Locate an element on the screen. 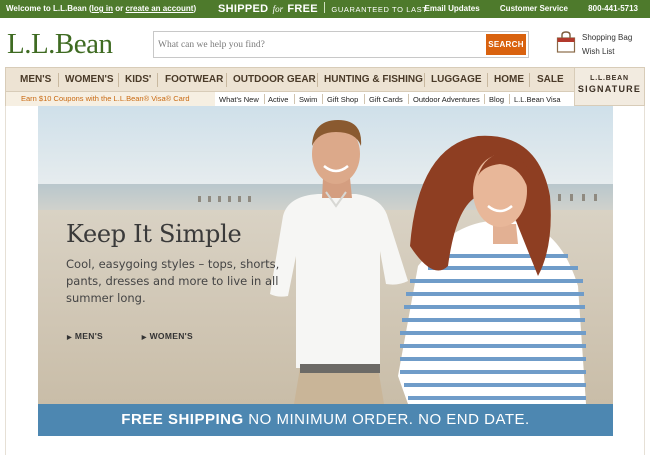 This screenshot has width=650, height=455. free-shipping-details: NO MINIMUM ORDER. NO END DATE. is located at coordinates (386, 419).